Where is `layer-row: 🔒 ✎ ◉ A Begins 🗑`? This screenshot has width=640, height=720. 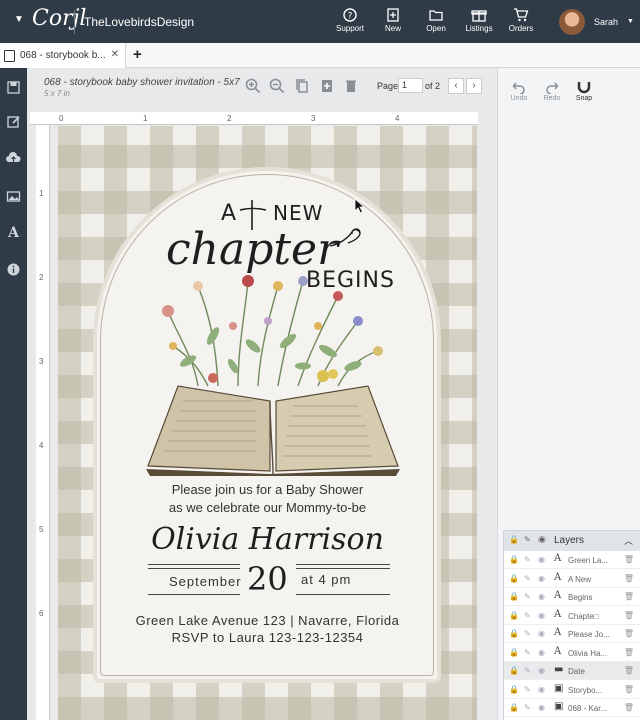
layer-row: 🔒 ✎ ◉ A Begins 🗑 is located at coordinates (572, 597).